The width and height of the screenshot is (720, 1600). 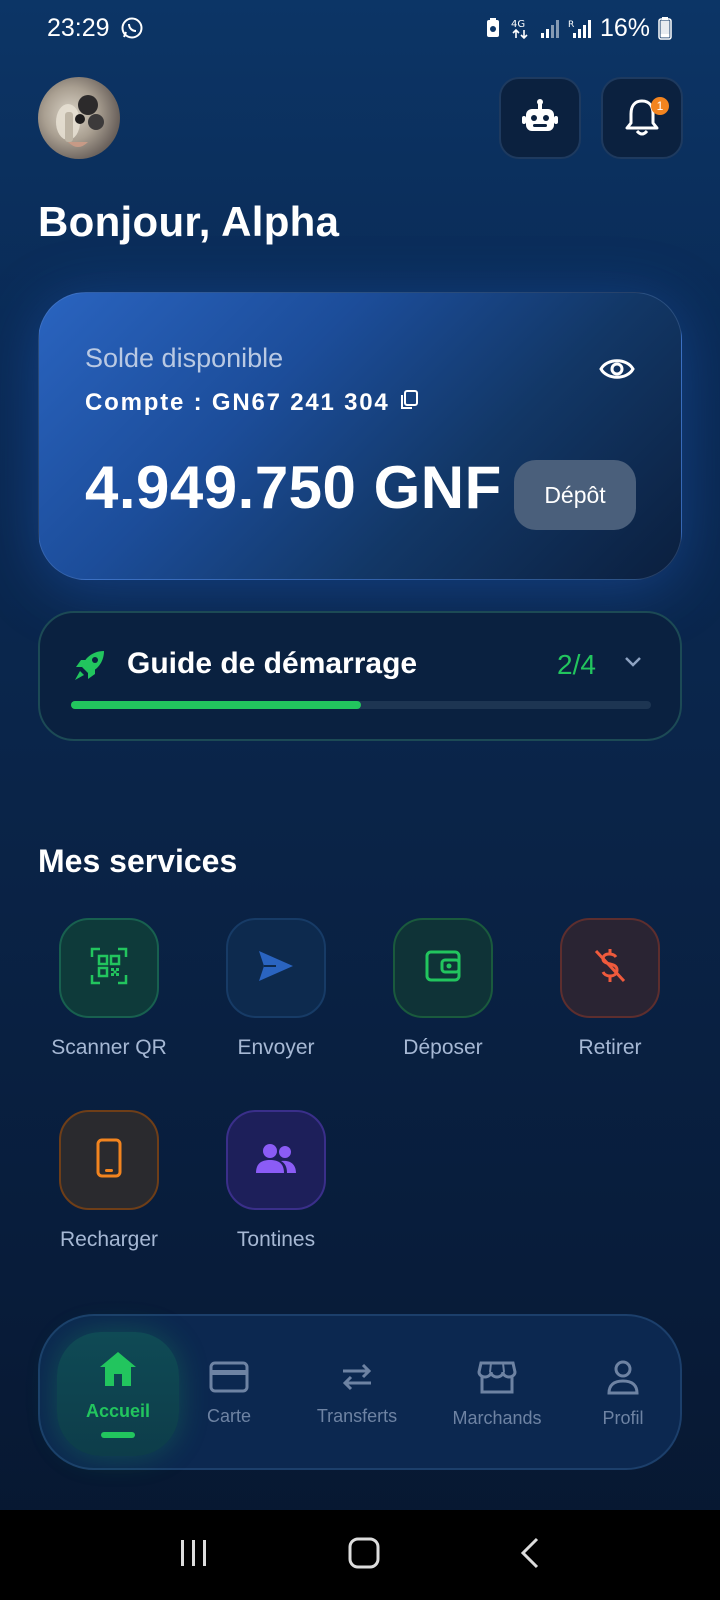 I want to click on assistant-bot-button, so click(x=540, y=118).